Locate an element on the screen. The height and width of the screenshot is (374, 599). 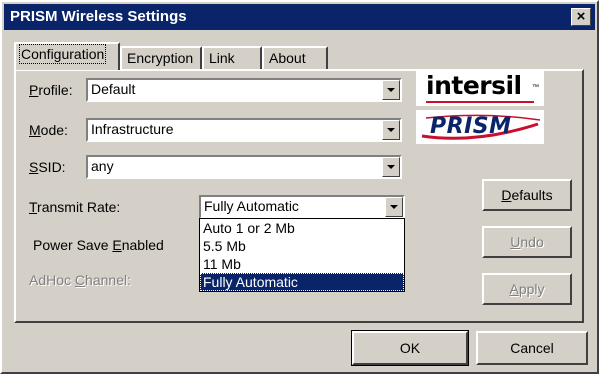
tab-configuration: Configuration is located at coordinates (67, 56).